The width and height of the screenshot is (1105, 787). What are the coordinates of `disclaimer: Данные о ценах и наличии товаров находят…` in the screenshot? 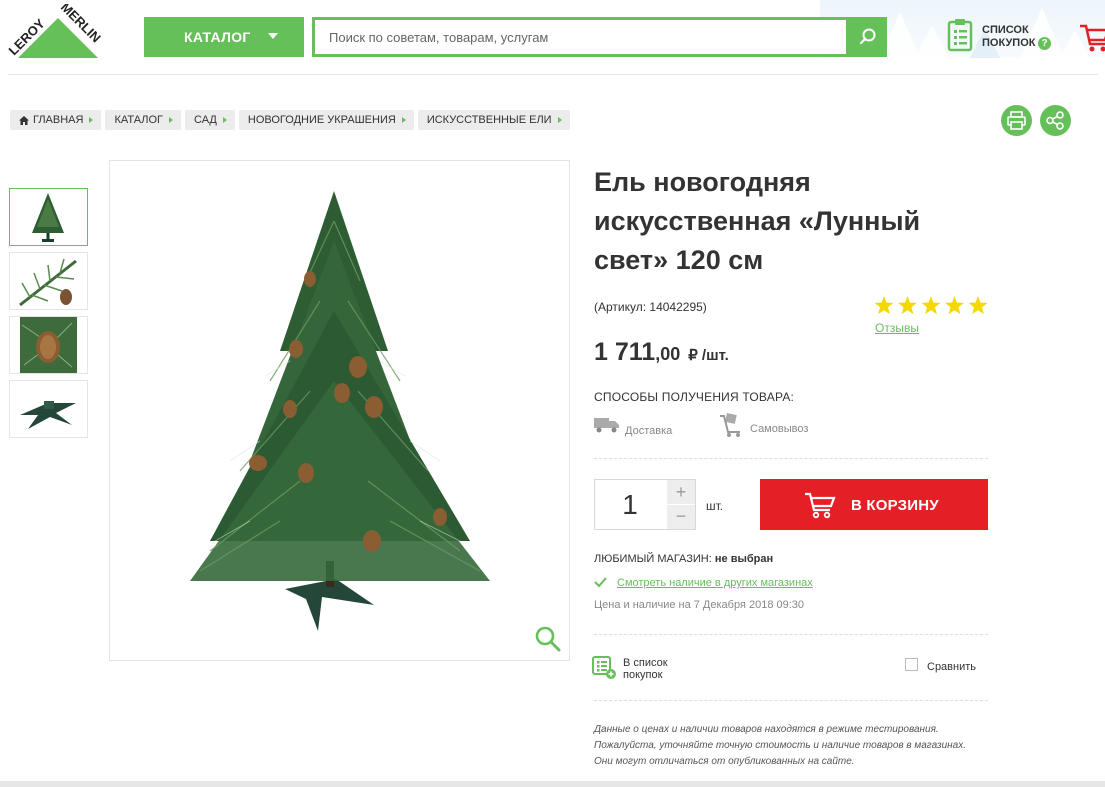 It's located at (780, 745).